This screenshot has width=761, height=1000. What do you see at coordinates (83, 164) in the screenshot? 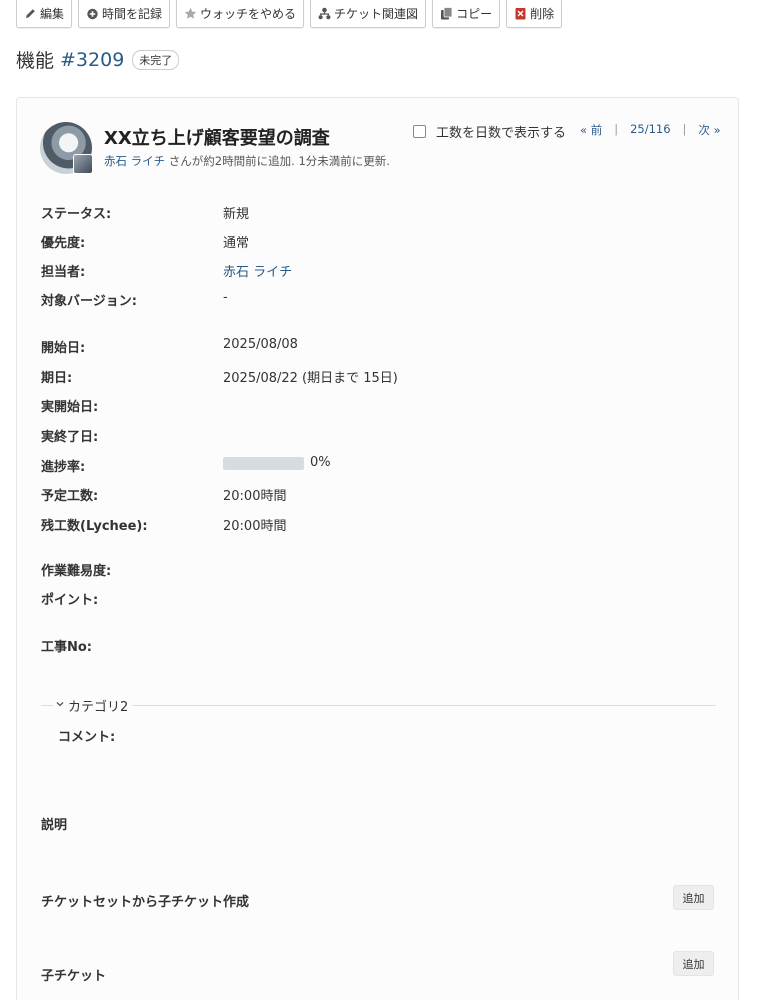
I see `assignee-avatar` at bounding box center [83, 164].